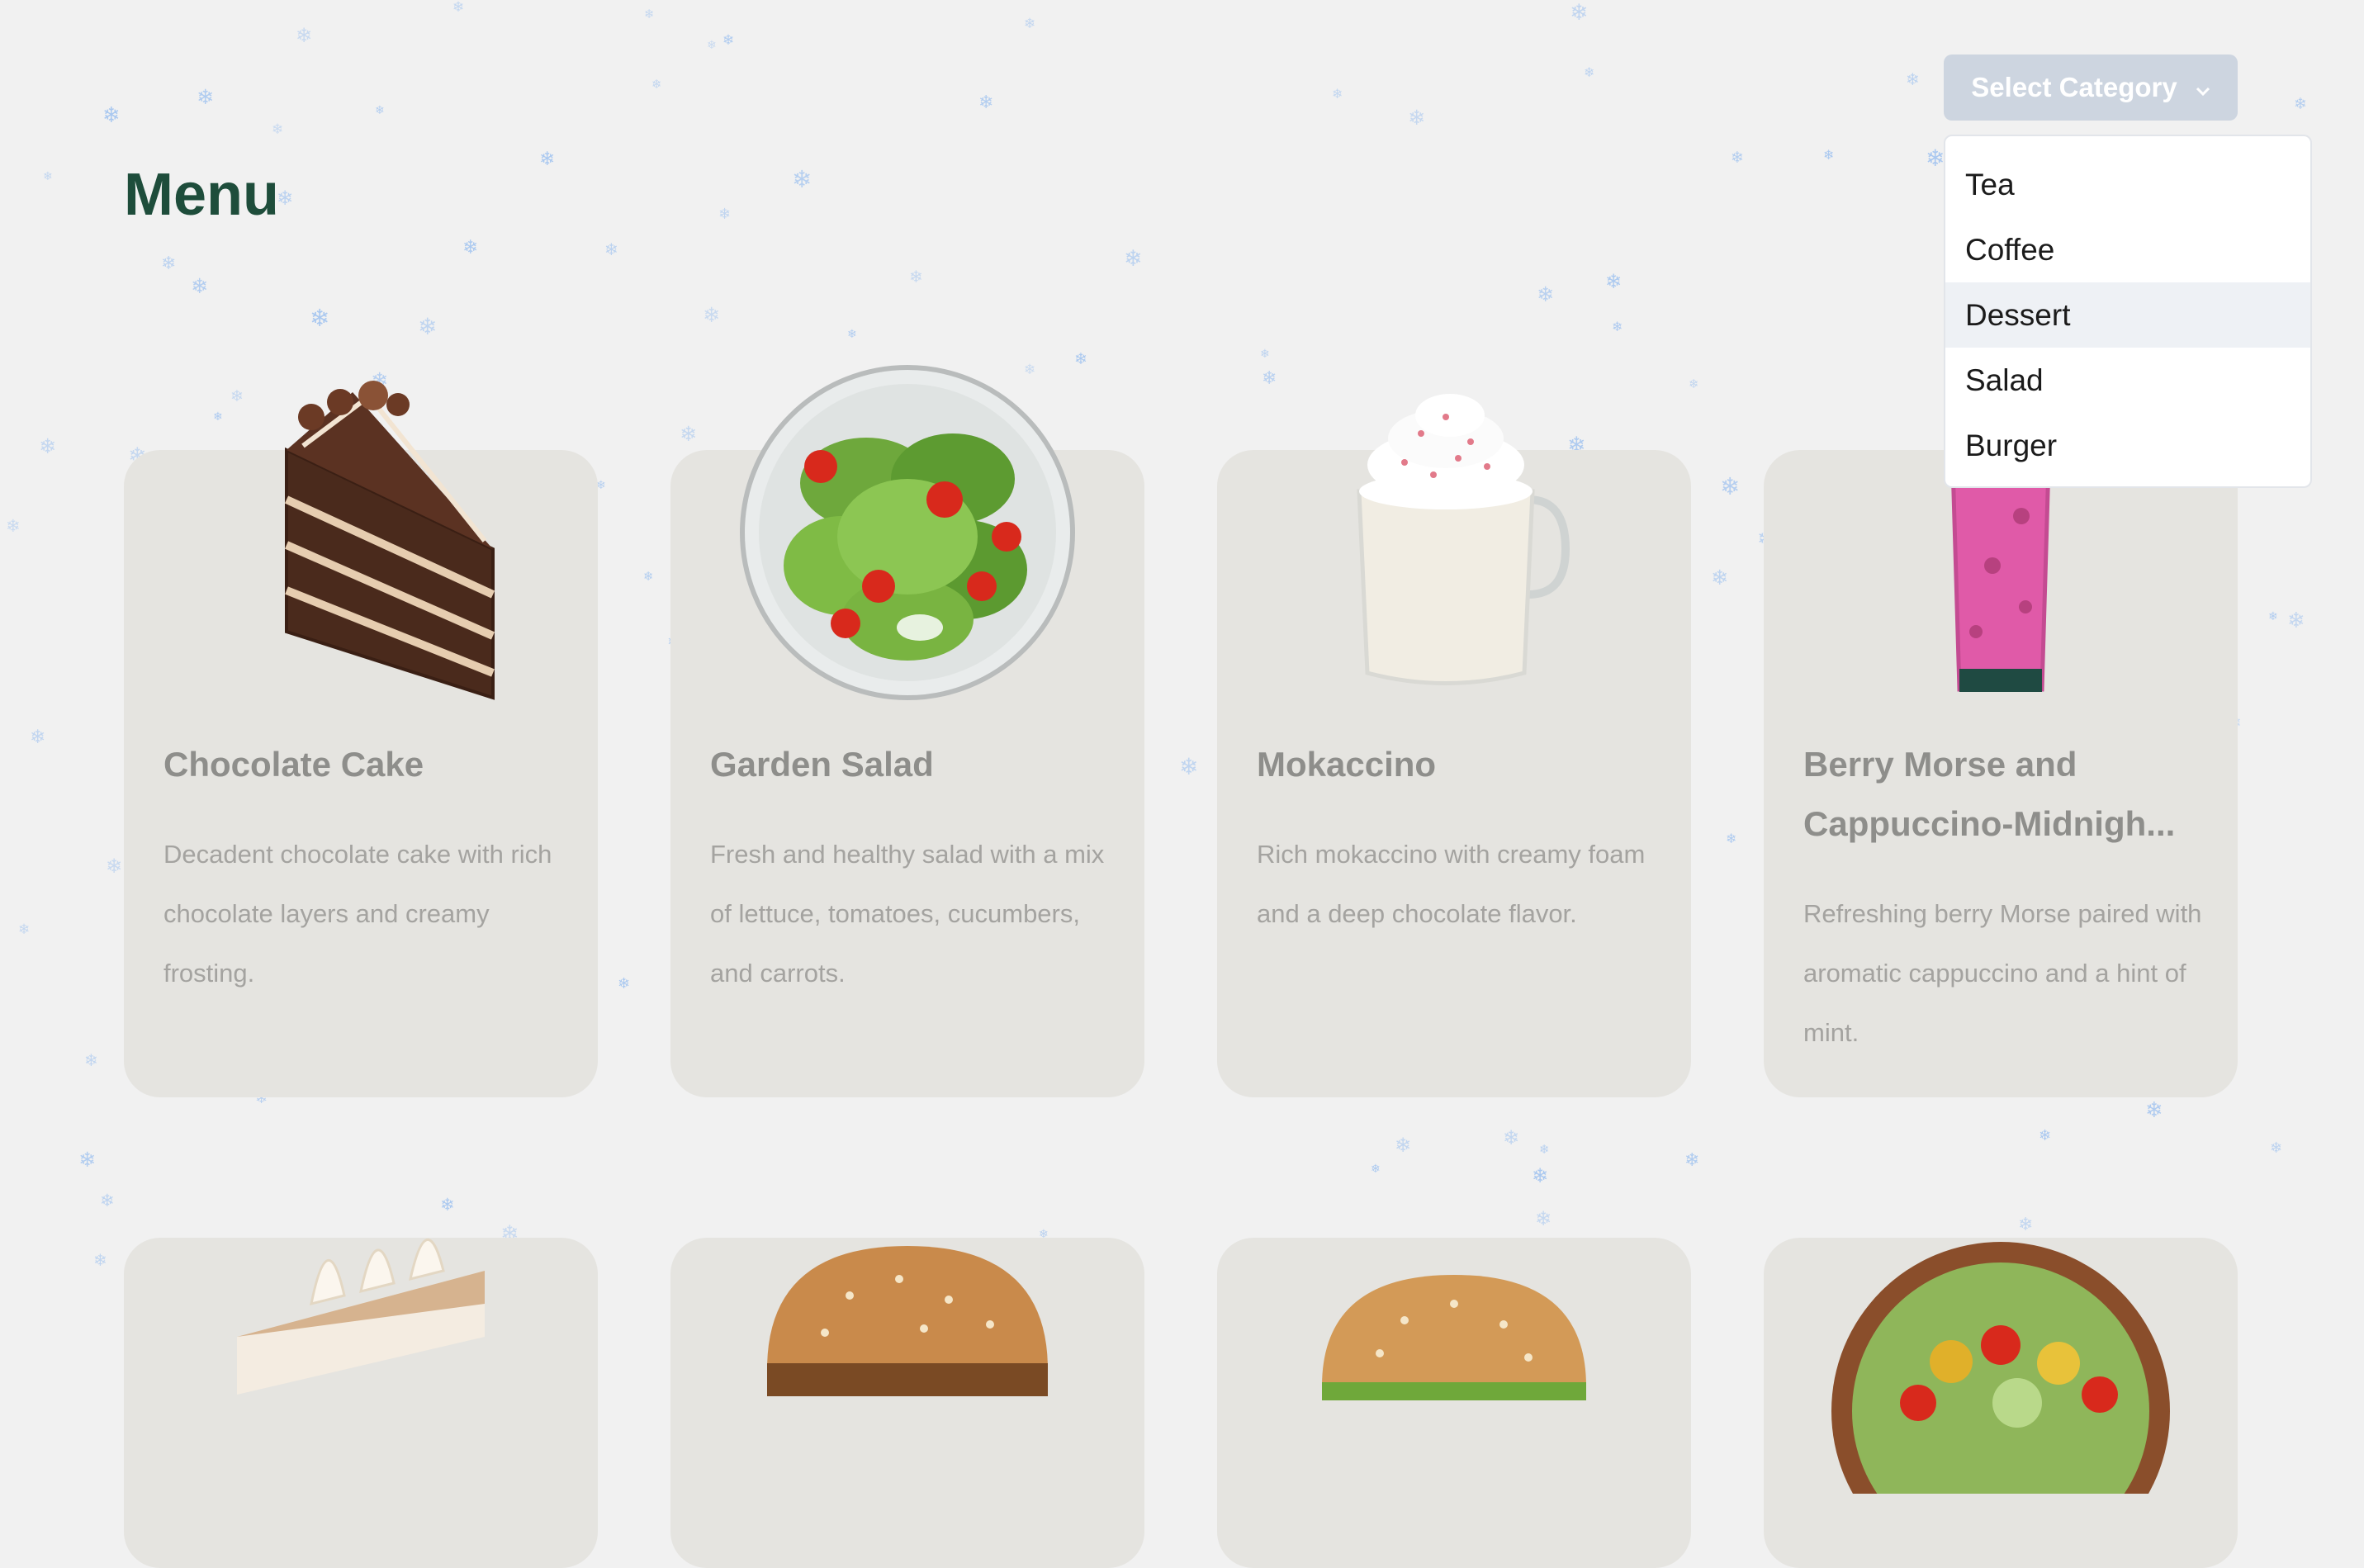 The width and height of the screenshot is (2364, 1568). Describe the element at coordinates (294, 764) in the screenshot. I see `menu-item-name: Chocolate Cake` at that location.